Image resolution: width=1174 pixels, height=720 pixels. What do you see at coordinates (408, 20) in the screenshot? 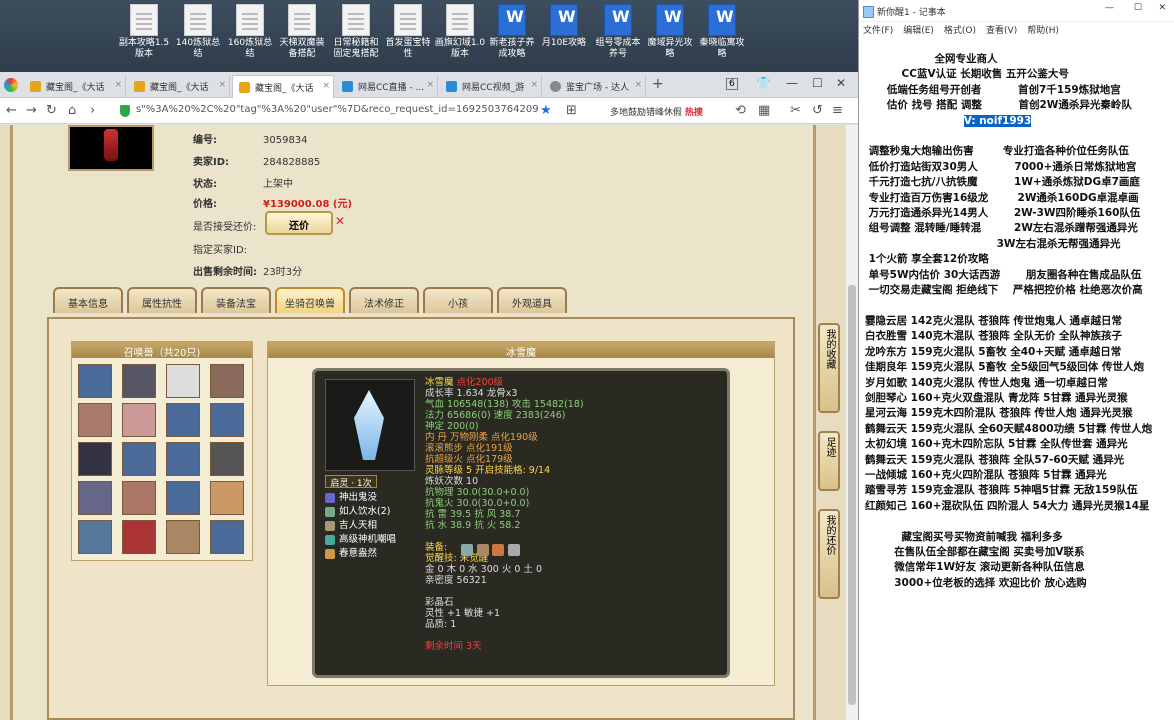
I see `document-icon` at bounding box center [408, 20].